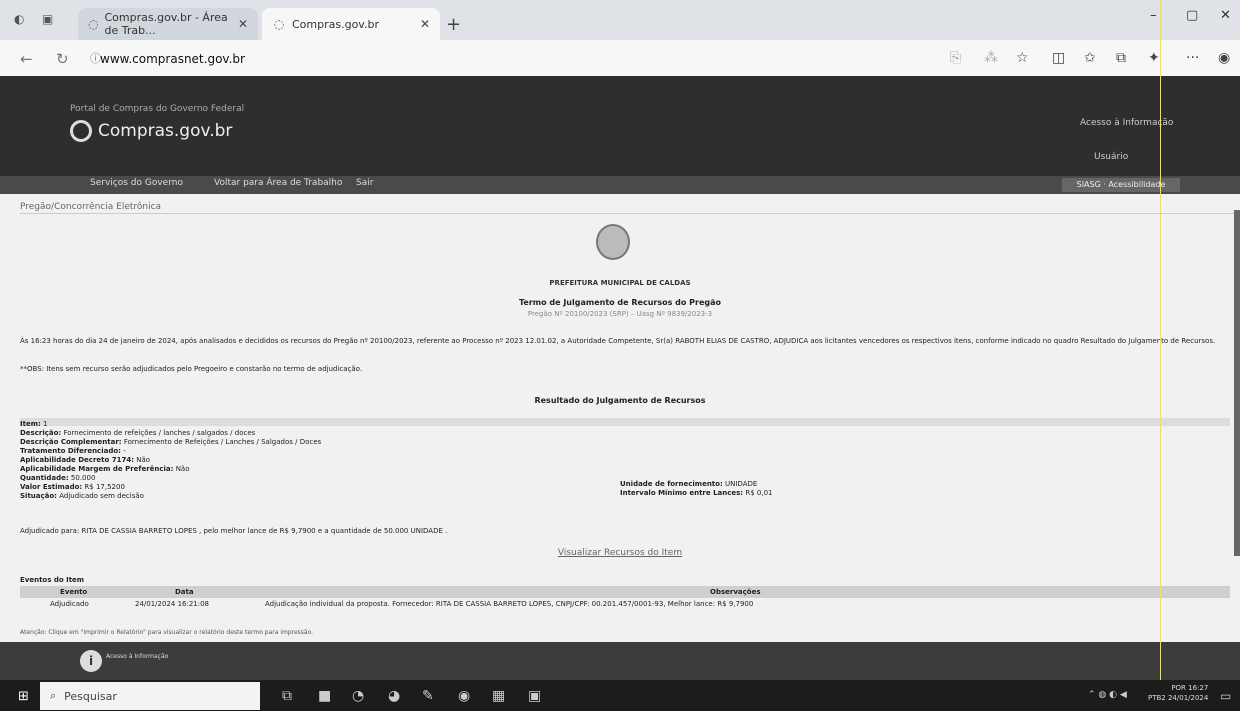  Describe the element at coordinates (498, 696) in the screenshot. I see `app-icon: ▦` at that location.